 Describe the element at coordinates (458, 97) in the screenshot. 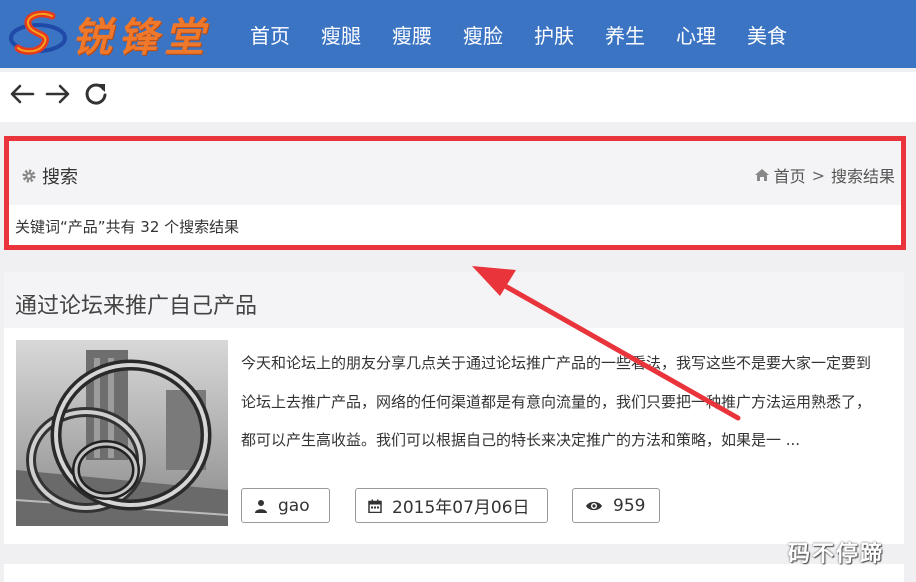

I see `browser-toolbar` at that location.